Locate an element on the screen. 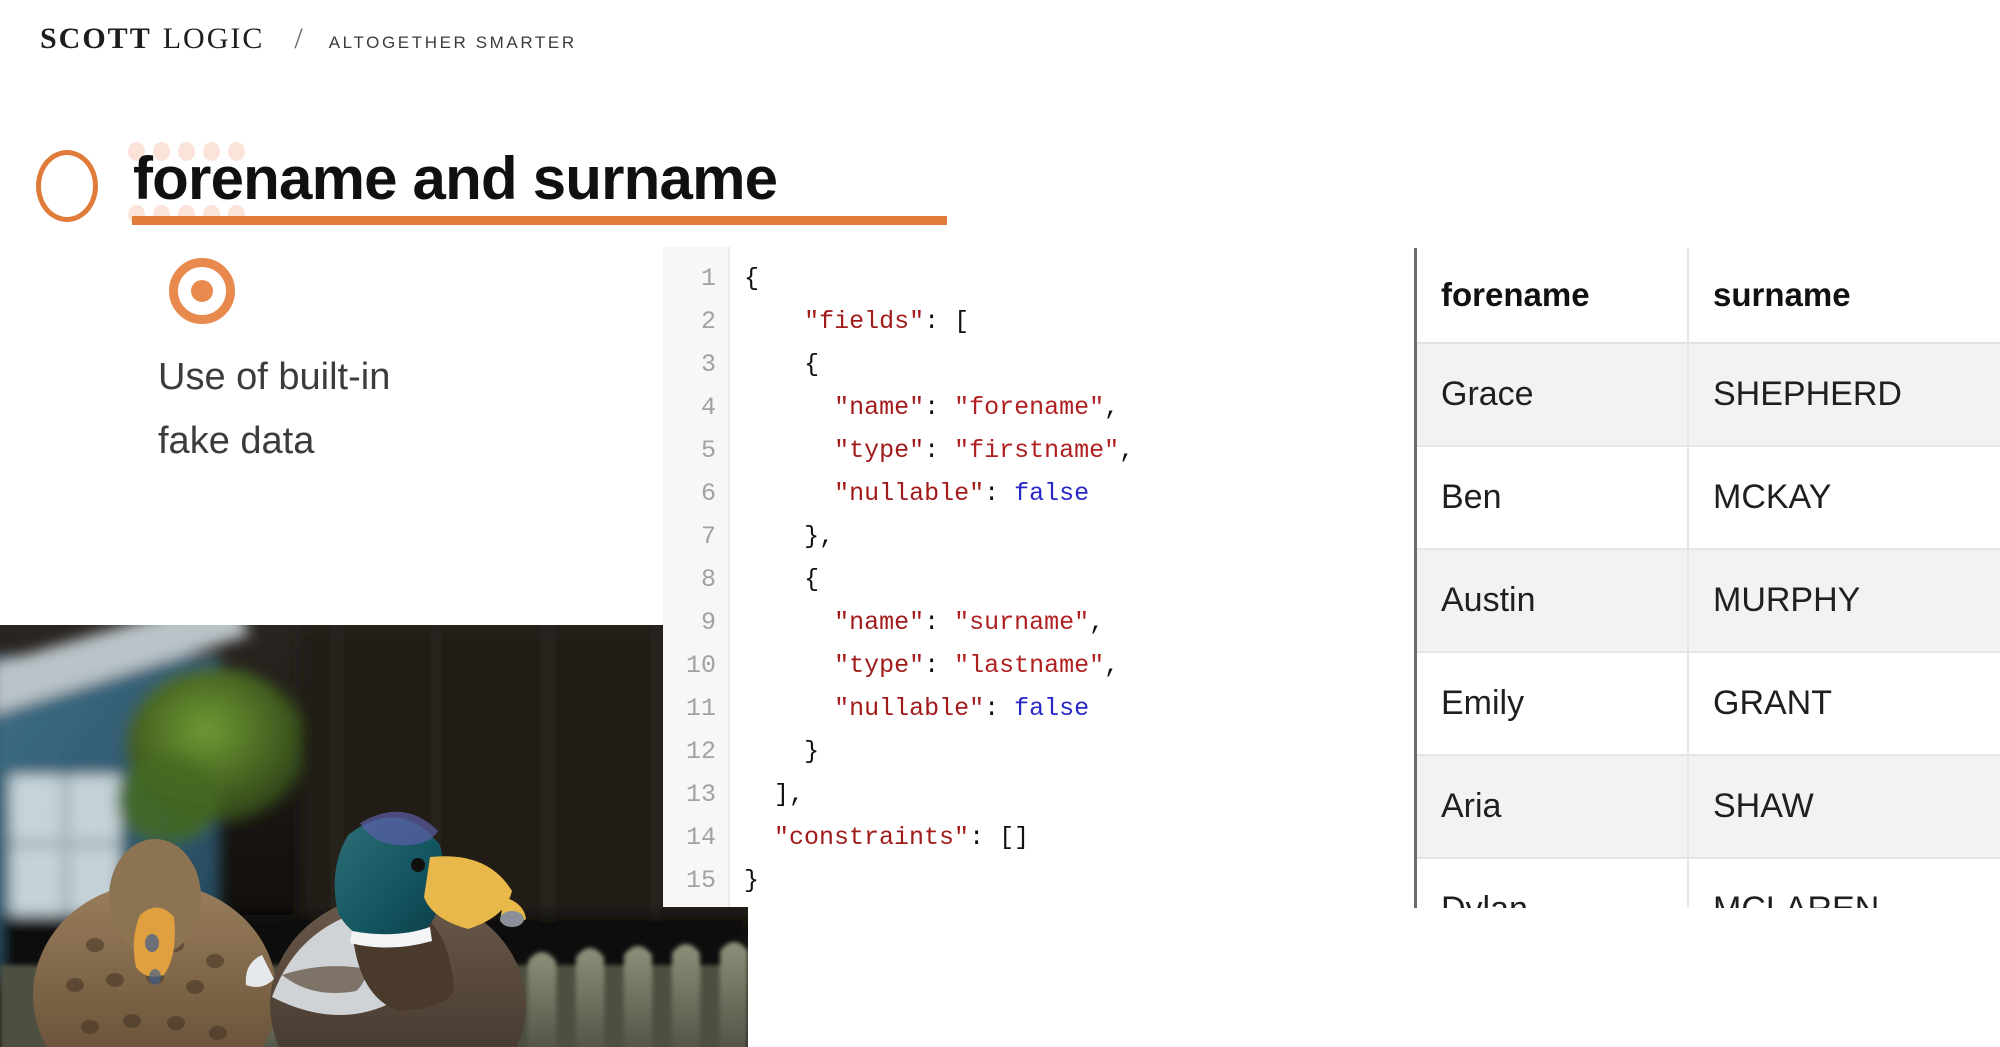 Image resolution: width=2000 pixels, height=1047 pixels. code-line-number: 10 is located at coordinates (700, 665).